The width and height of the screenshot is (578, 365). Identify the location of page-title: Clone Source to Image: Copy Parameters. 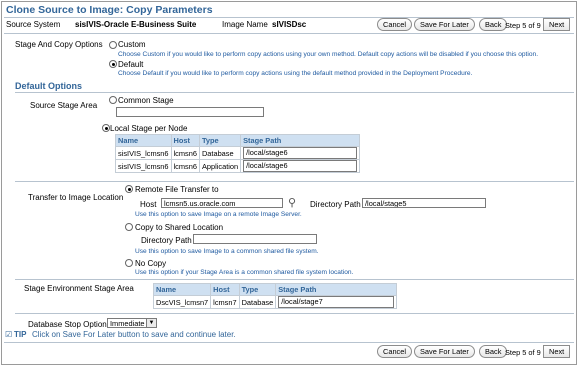
(109, 10).